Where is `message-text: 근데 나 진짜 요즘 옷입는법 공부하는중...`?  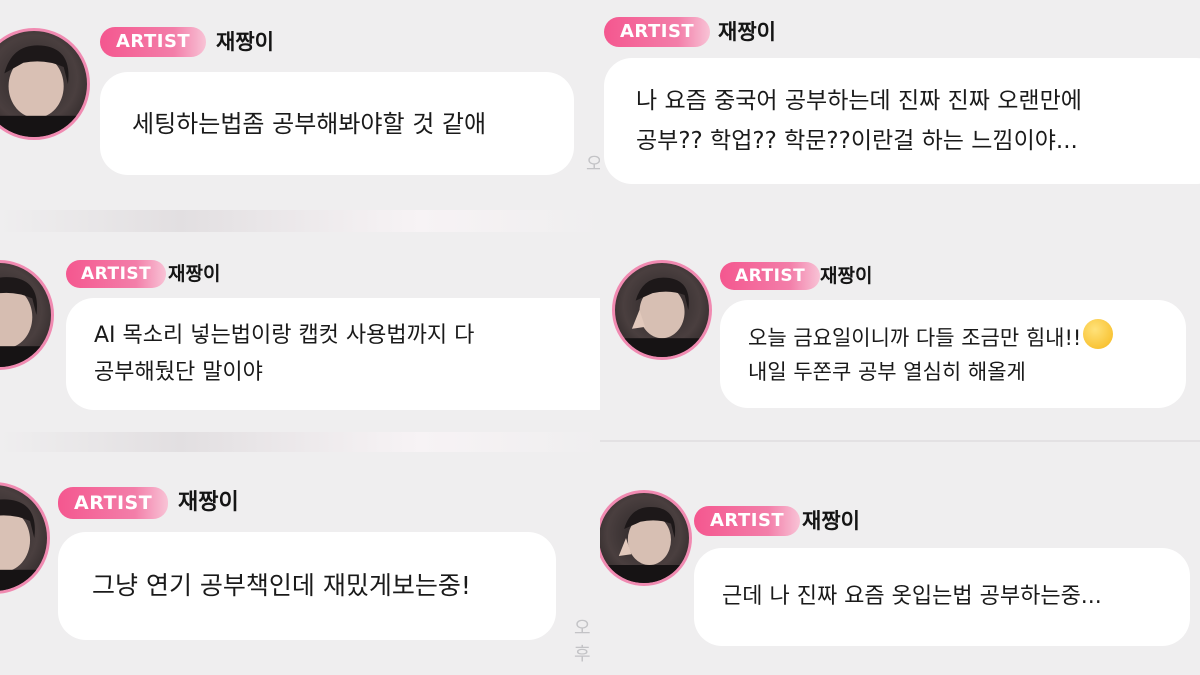
message-text: 근데 나 진짜 요즘 옷입는법 공부하는중... is located at coordinates (912, 596).